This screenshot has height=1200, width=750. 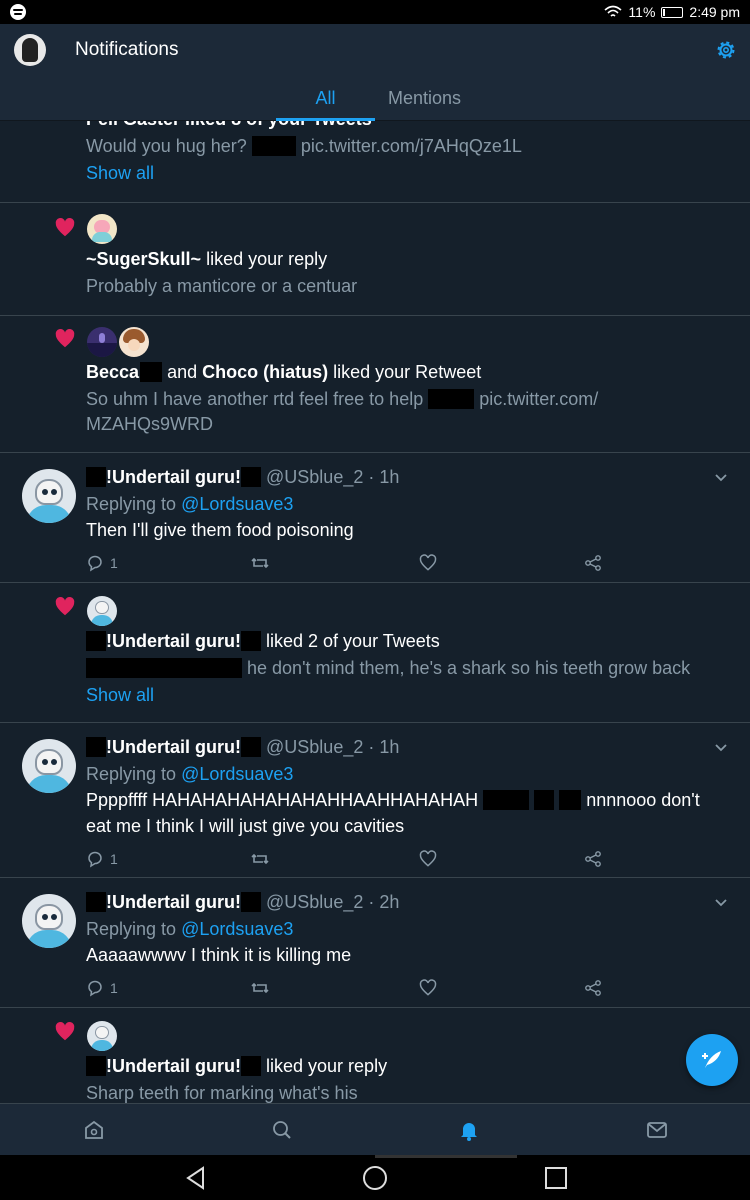 I want to click on tweet-text: Sharp teeth for marking what's his, so click(x=222, y=1093).